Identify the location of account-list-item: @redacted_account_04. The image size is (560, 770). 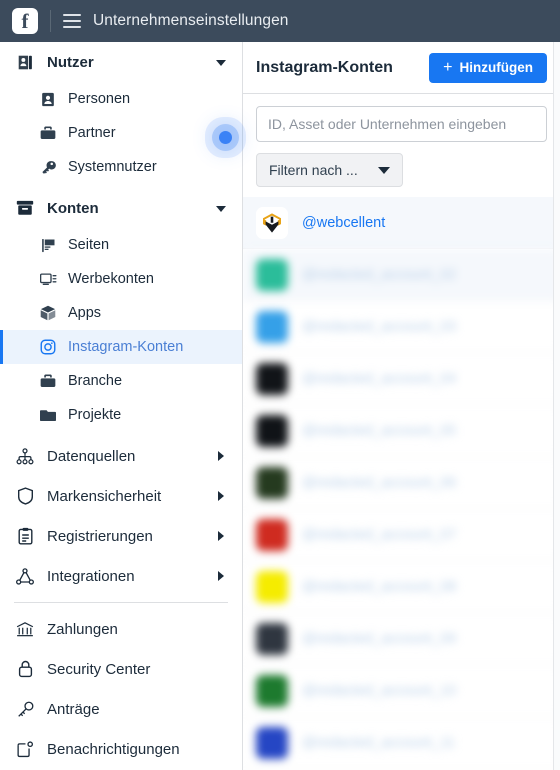
(401, 379).